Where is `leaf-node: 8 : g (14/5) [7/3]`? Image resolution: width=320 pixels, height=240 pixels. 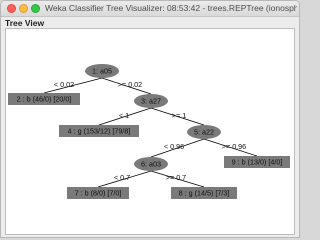
leaf-node: 8 : g (14/5) [7/3] is located at coordinates (204, 193).